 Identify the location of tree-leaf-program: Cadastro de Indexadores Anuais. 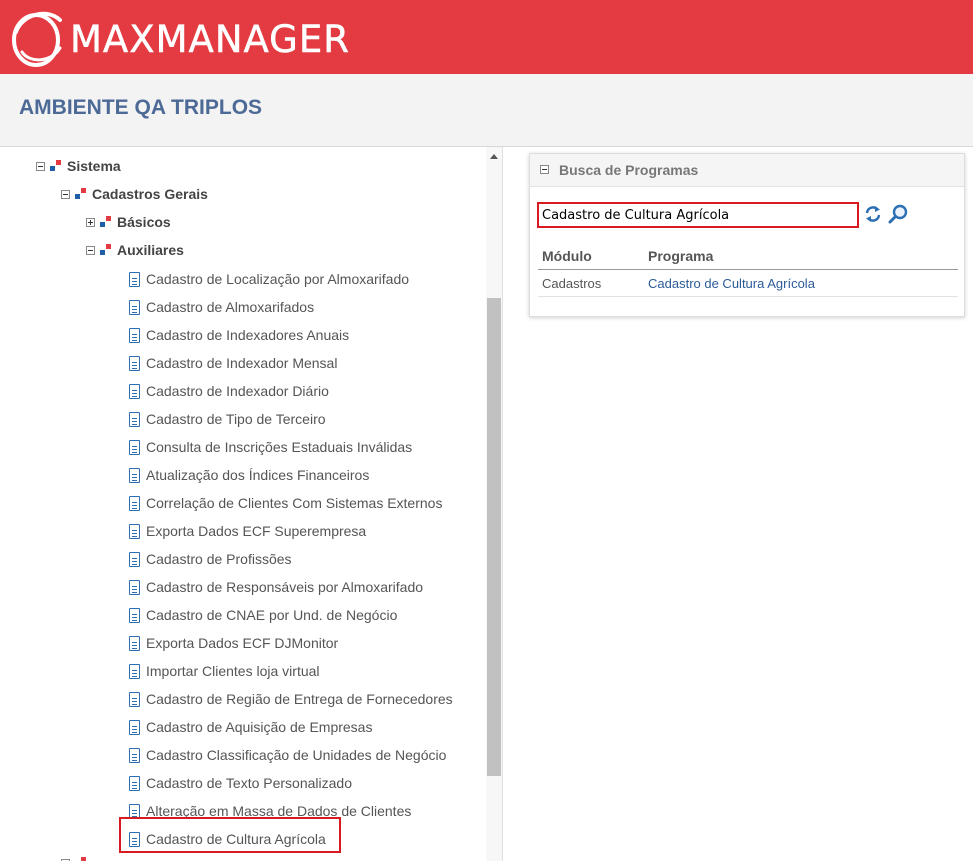
(239, 335).